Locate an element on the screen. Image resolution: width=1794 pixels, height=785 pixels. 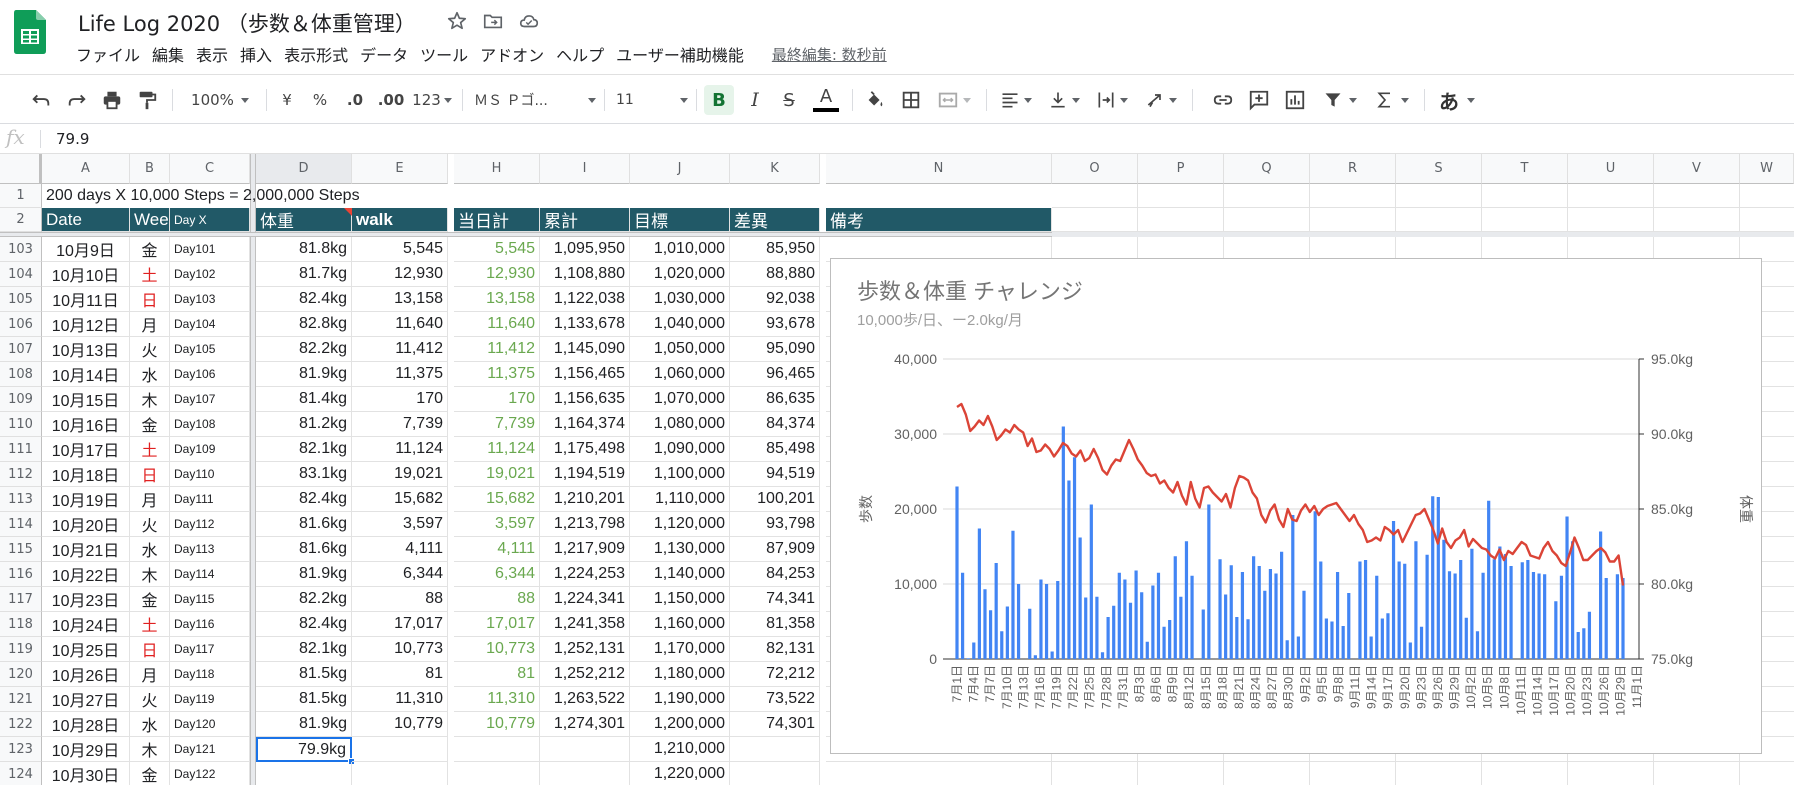
difference-cell: 96,465 is located at coordinates (775, 374).